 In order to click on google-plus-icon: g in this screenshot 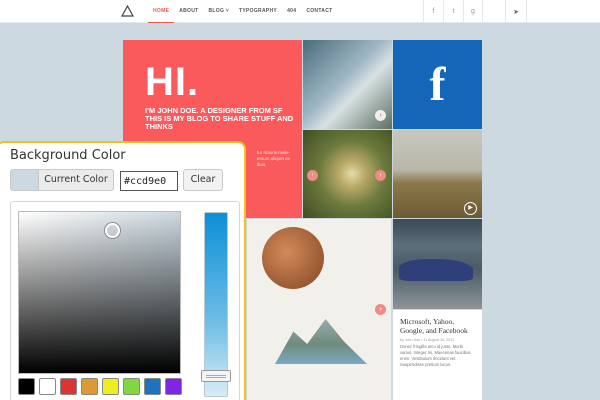, I will do `click(473, 11)`.